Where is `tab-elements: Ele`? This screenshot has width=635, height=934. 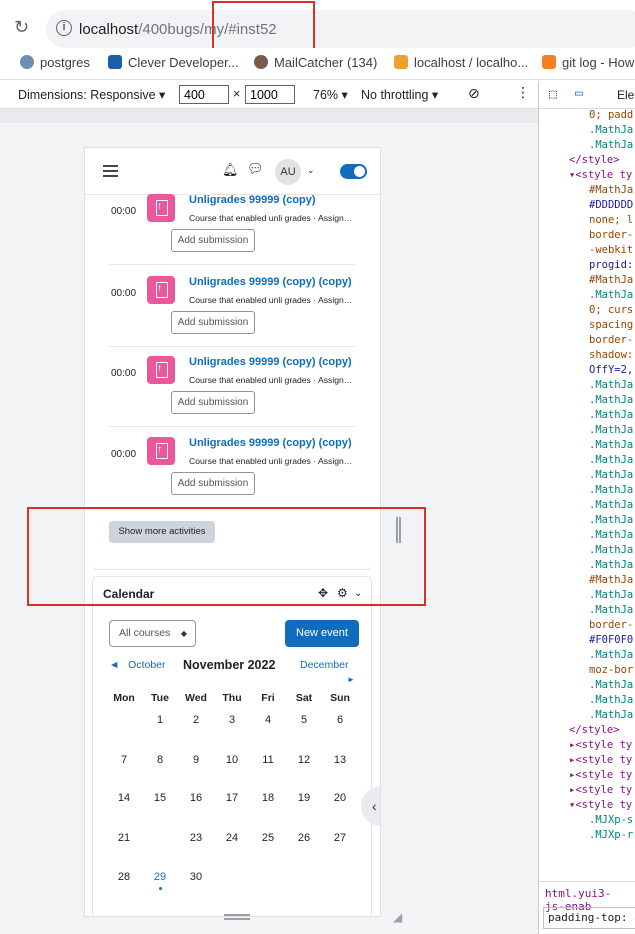 tab-elements: Ele is located at coordinates (625, 95).